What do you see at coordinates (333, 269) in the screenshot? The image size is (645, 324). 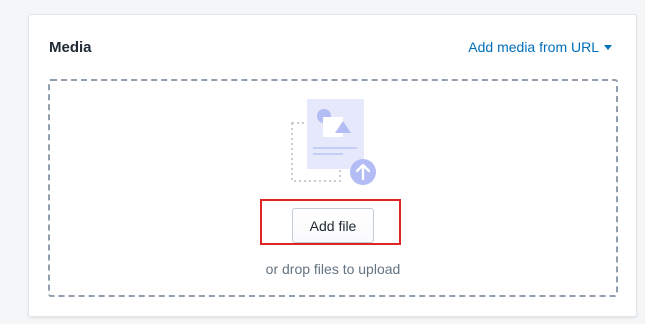 I see `drop-files-hint: or drop files to upload` at bounding box center [333, 269].